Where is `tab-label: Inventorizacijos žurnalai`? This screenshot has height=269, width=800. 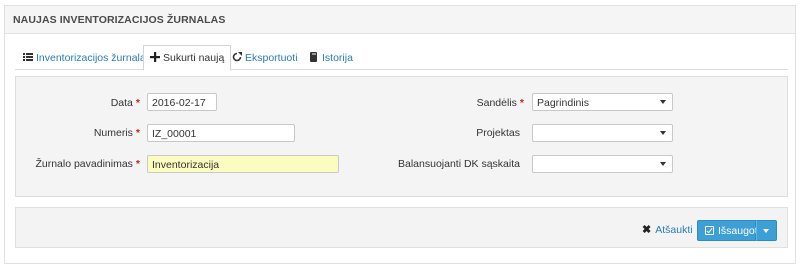
tab-label: Inventorizacijos žurnalai is located at coordinates (92, 58).